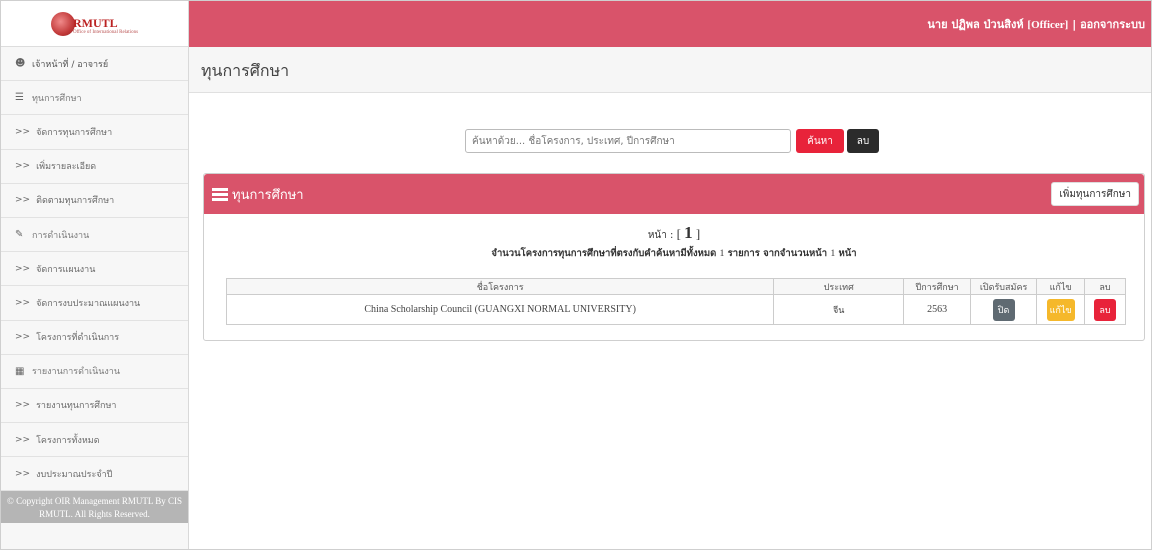 This screenshot has height=550, width=1152. I want to click on panel-header: ทุนการศึกษา เพิ่มทุนการศึกษา, so click(674, 194).